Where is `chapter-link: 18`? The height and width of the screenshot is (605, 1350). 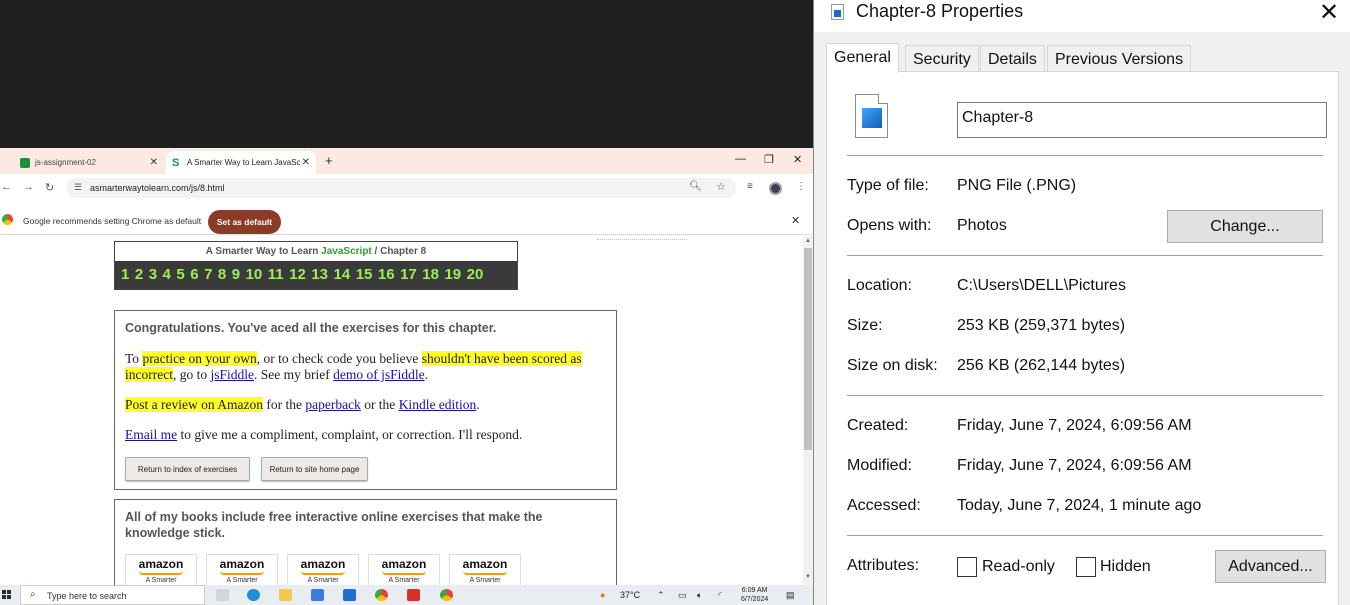
chapter-link: 18 is located at coordinates (430, 274).